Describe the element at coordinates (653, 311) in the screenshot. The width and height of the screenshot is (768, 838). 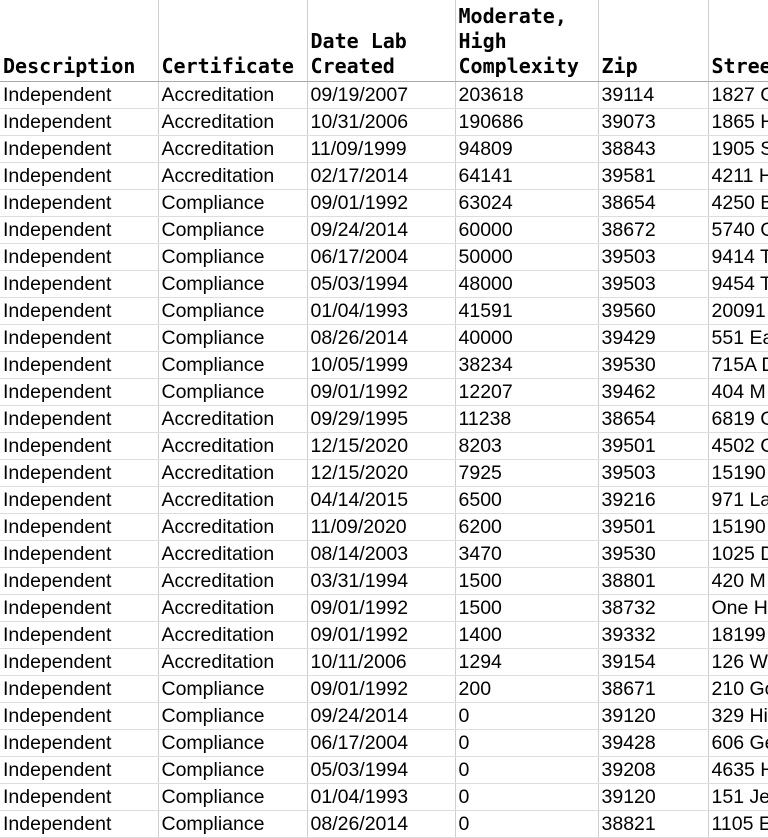
I see `cell-zip: 39560` at that location.